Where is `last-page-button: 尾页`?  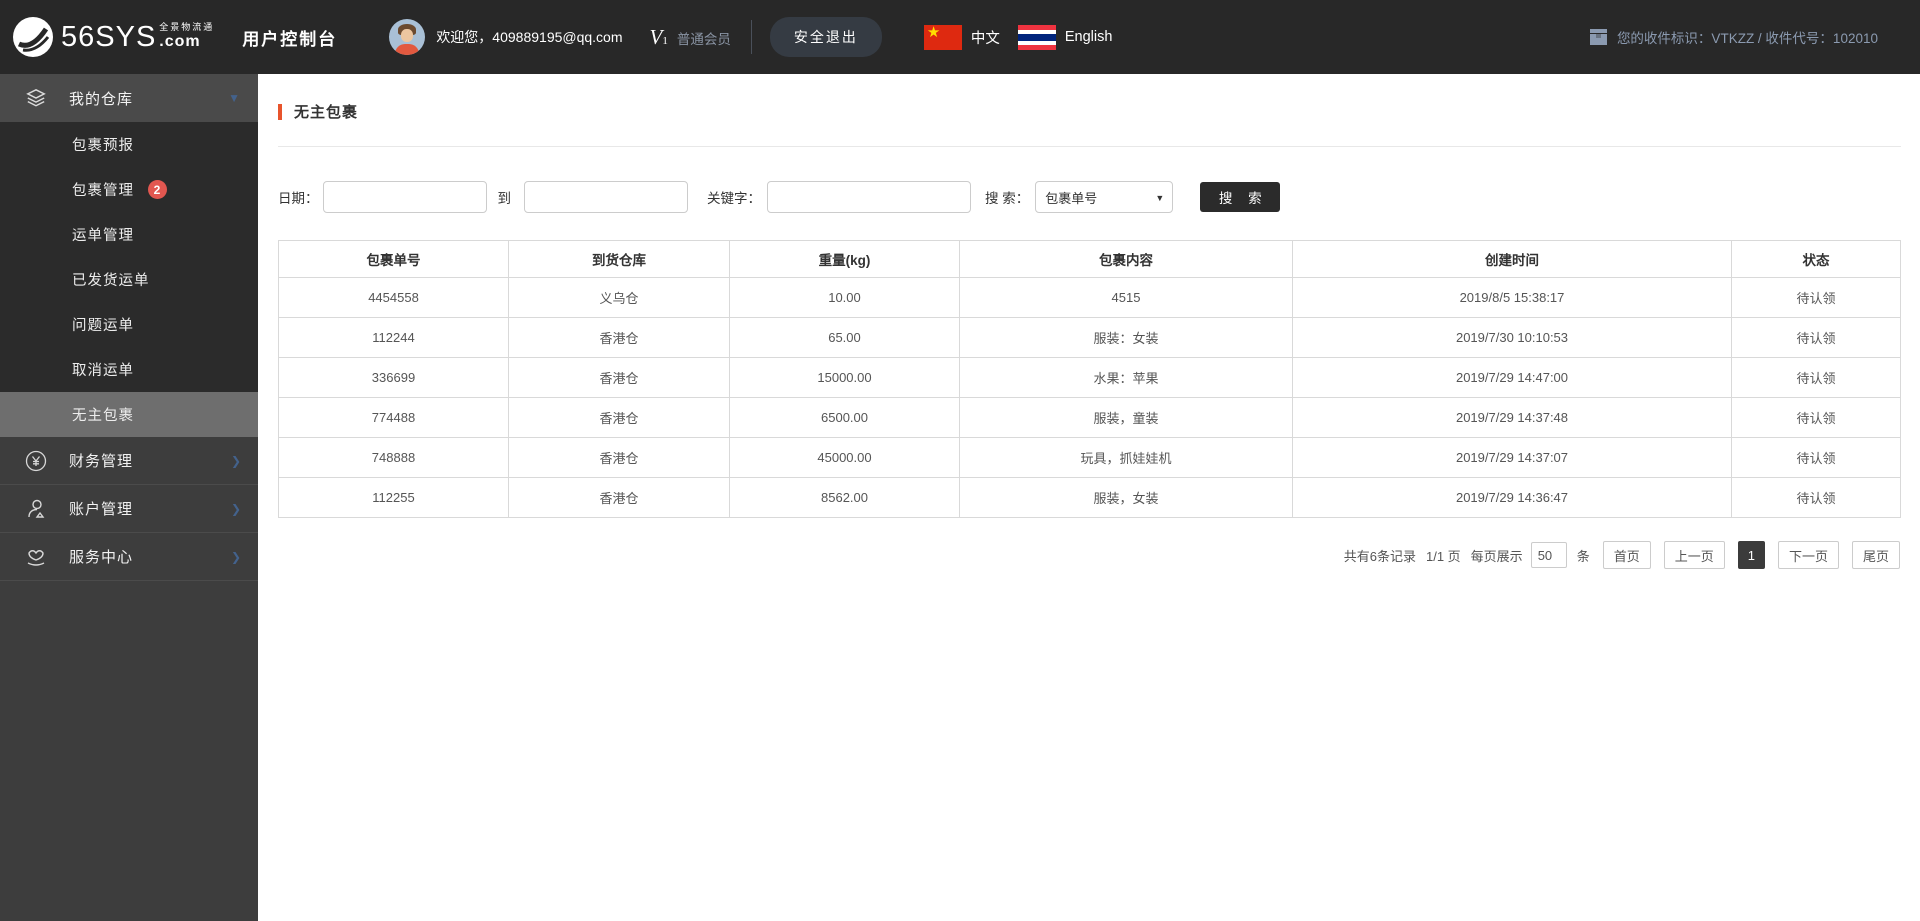
last-page-button: 尾页 is located at coordinates (1875, 555).